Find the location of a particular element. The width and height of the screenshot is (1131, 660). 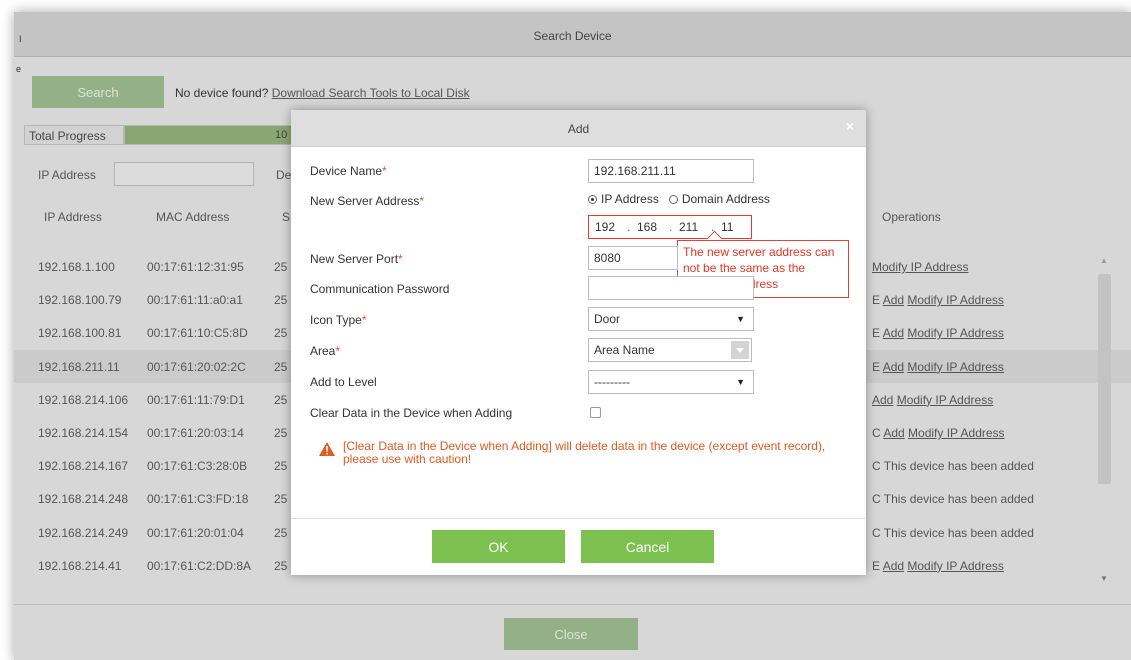

ip-octet-3: 211 is located at coordinates (688, 227).